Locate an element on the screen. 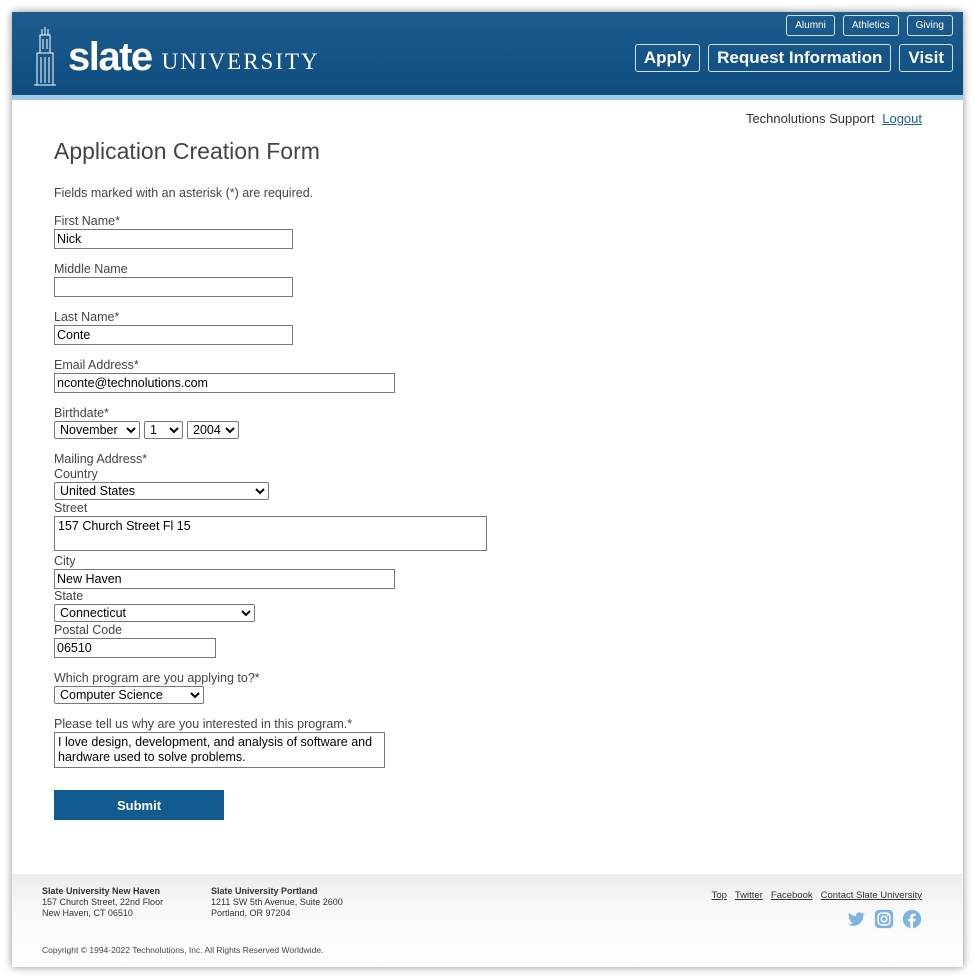 Image resolution: width=975 pixels, height=979 pixels. address-line: 1211 SW 5th Avenue, Suite 2600 is located at coordinates (277, 902).